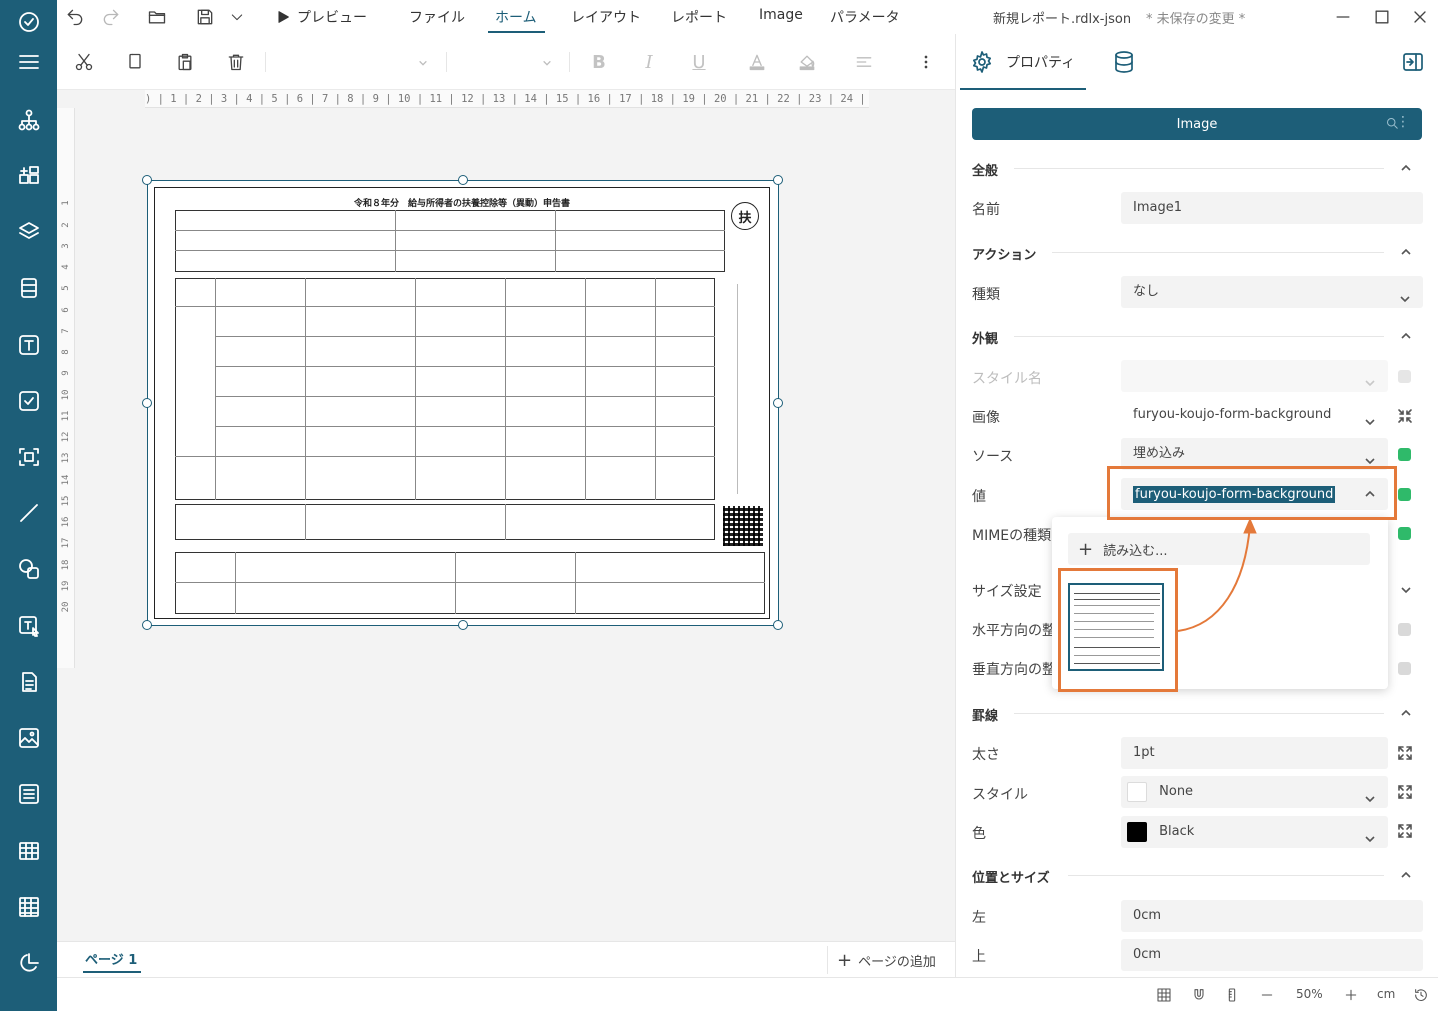 The width and height of the screenshot is (1438, 1011). I want to click on tool-textbox-button, so click(28, 345).